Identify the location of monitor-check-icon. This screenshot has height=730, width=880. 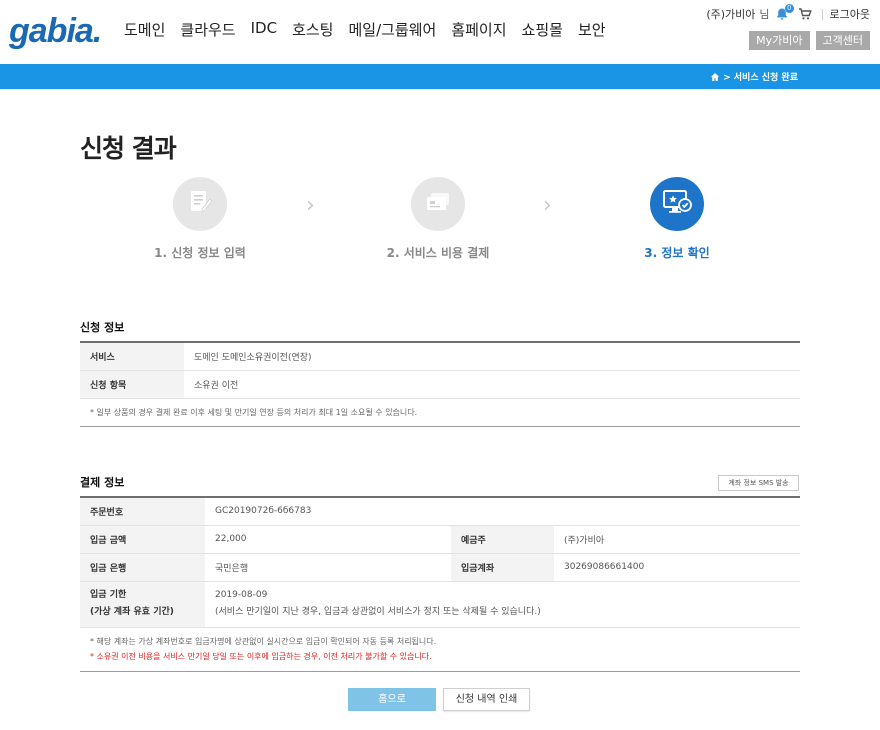
(677, 204).